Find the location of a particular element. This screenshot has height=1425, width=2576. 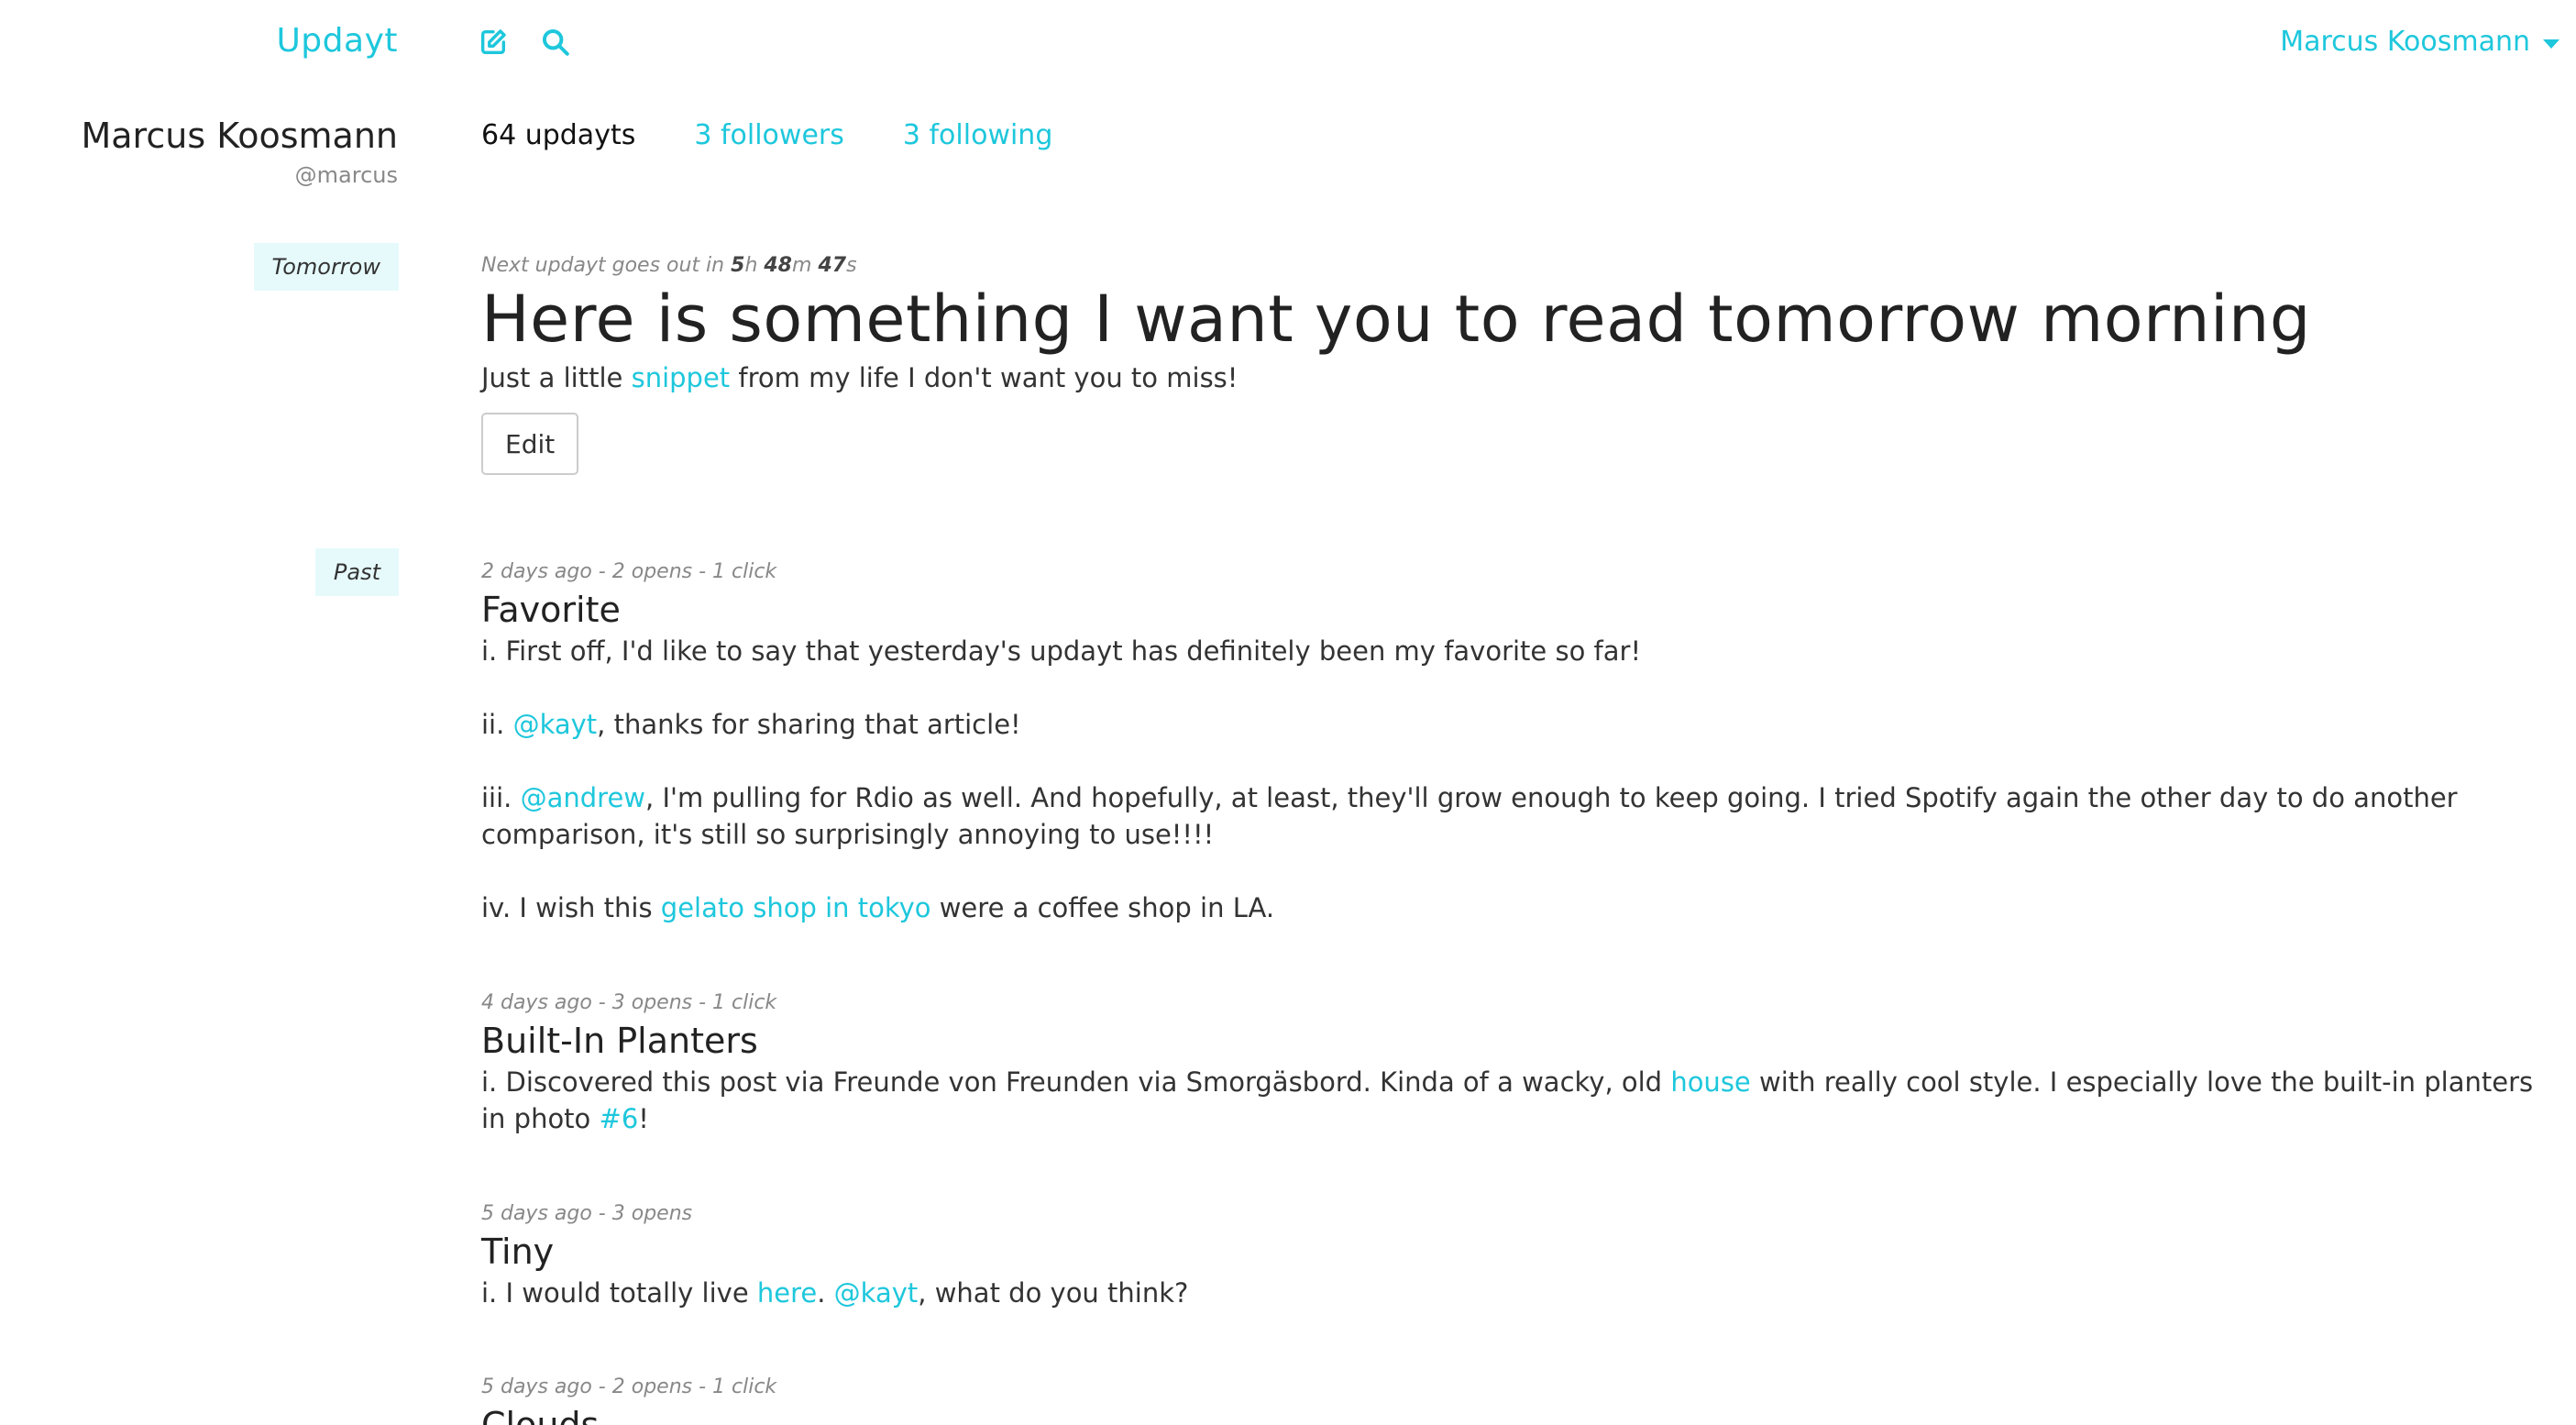

upcoming-body-text: from my life I don't want you to miss! is located at coordinates (984, 378).